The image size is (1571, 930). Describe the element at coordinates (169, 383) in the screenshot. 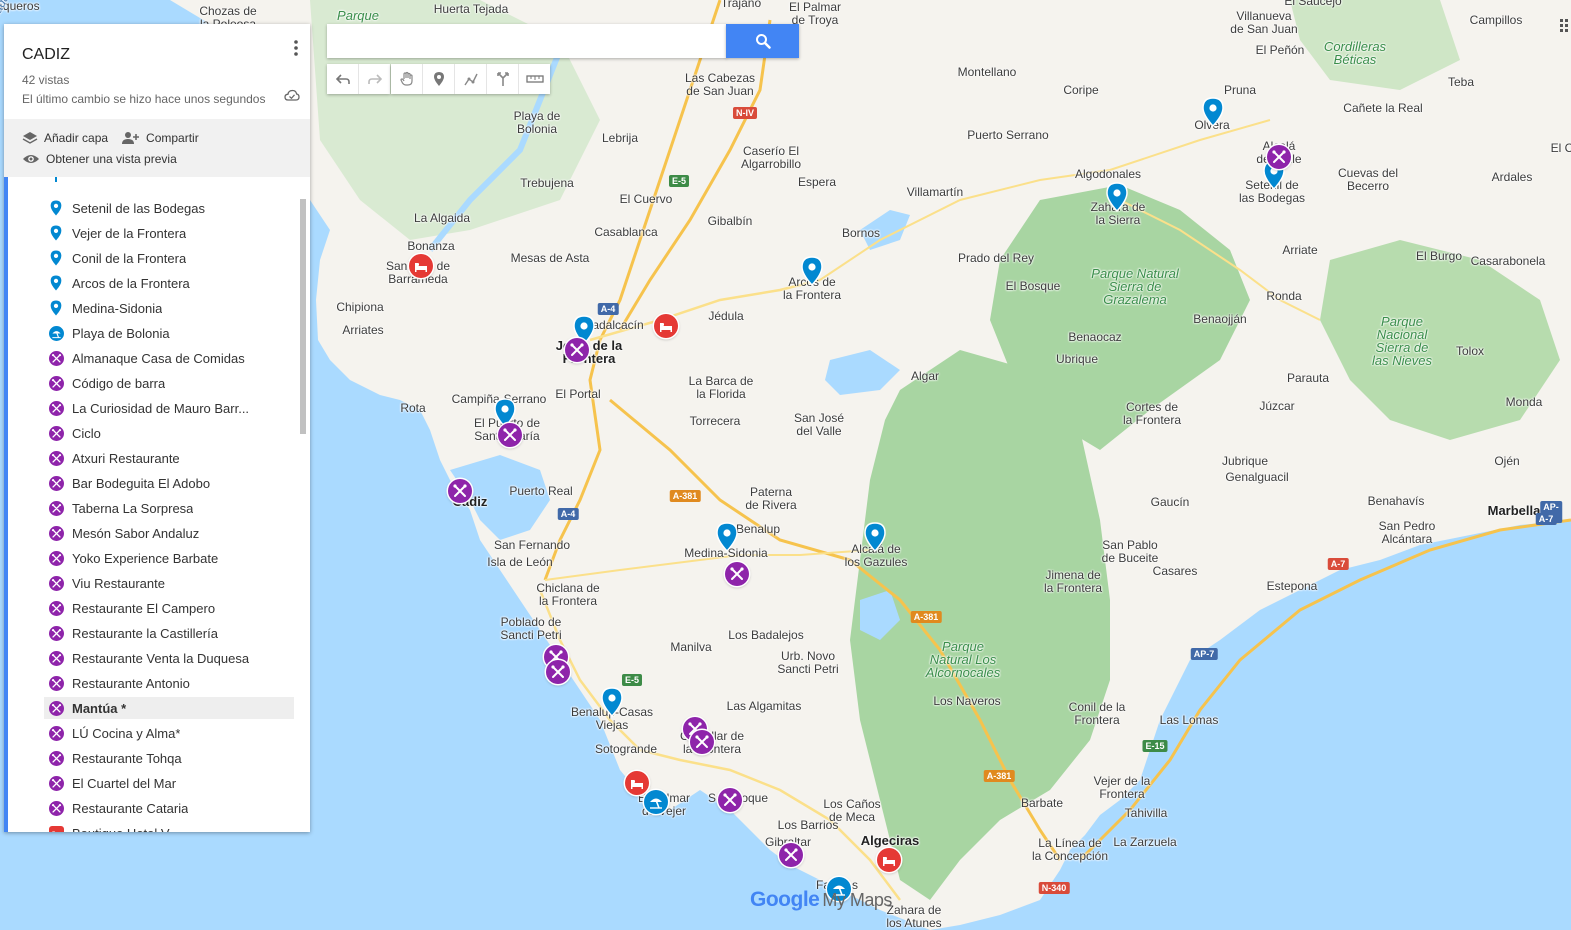

I see `layer-list-item: Código de barra` at that location.